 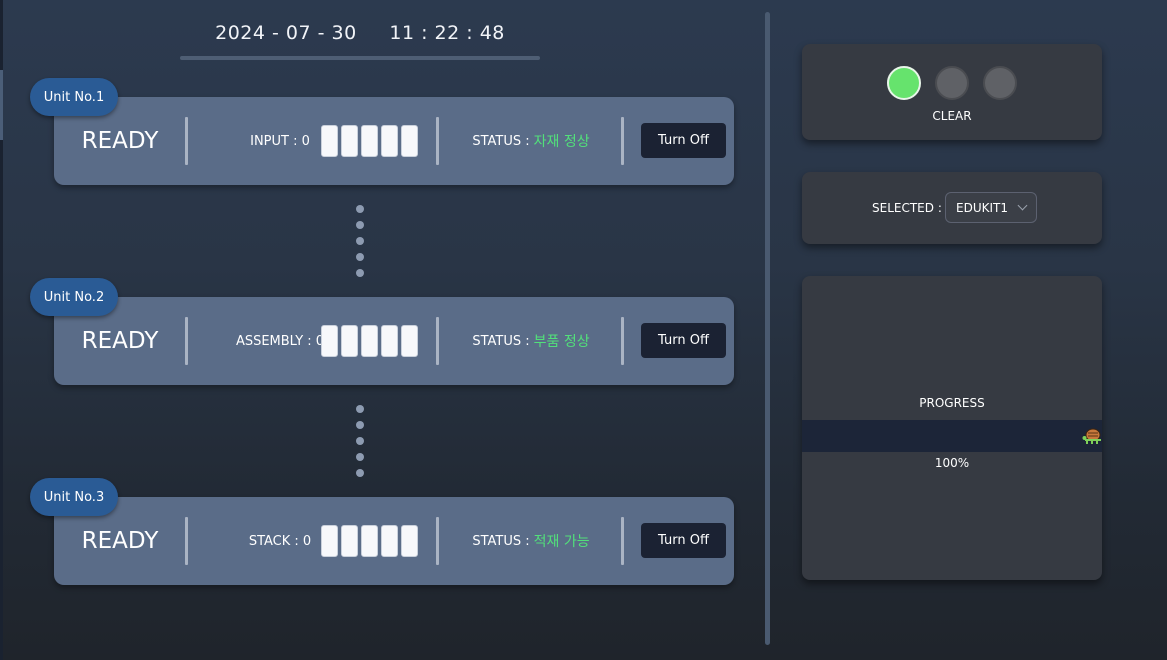 What do you see at coordinates (531, 341) in the screenshot?
I see `unit-2-status: STATUS : 부품 정상` at bounding box center [531, 341].